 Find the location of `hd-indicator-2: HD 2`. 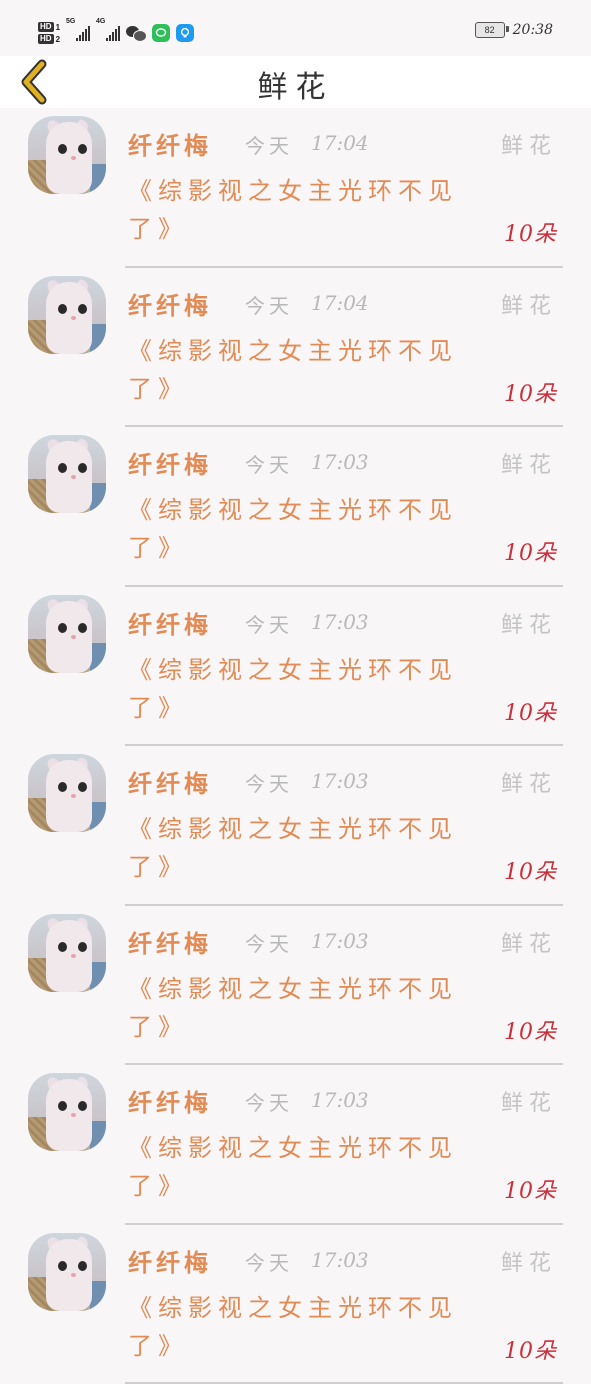

hd-indicator-2: HD 2 is located at coordinates (49, 39).